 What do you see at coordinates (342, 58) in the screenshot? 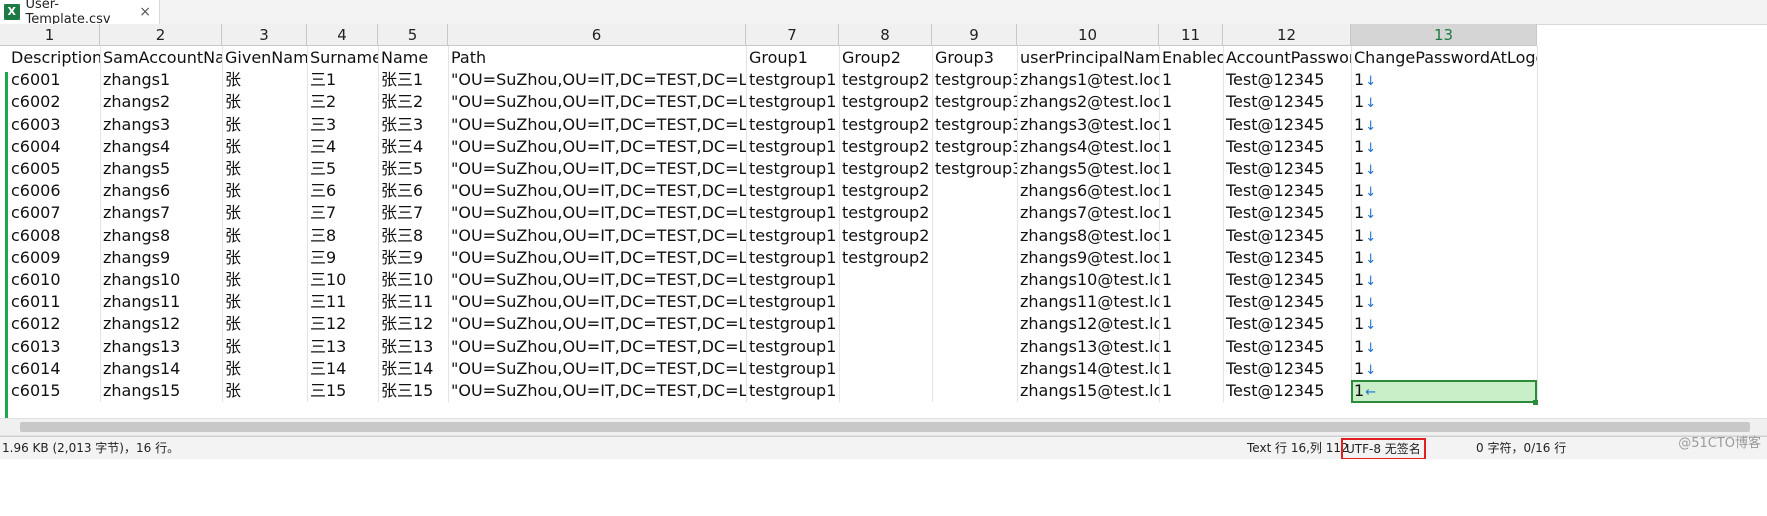
I see `header-cell: Surname` at bounding box center [342, 58].